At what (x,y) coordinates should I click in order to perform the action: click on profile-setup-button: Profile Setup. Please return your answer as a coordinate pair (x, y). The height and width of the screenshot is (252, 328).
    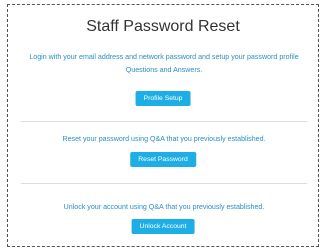
    Looking at the image, I should click on (163, 98).